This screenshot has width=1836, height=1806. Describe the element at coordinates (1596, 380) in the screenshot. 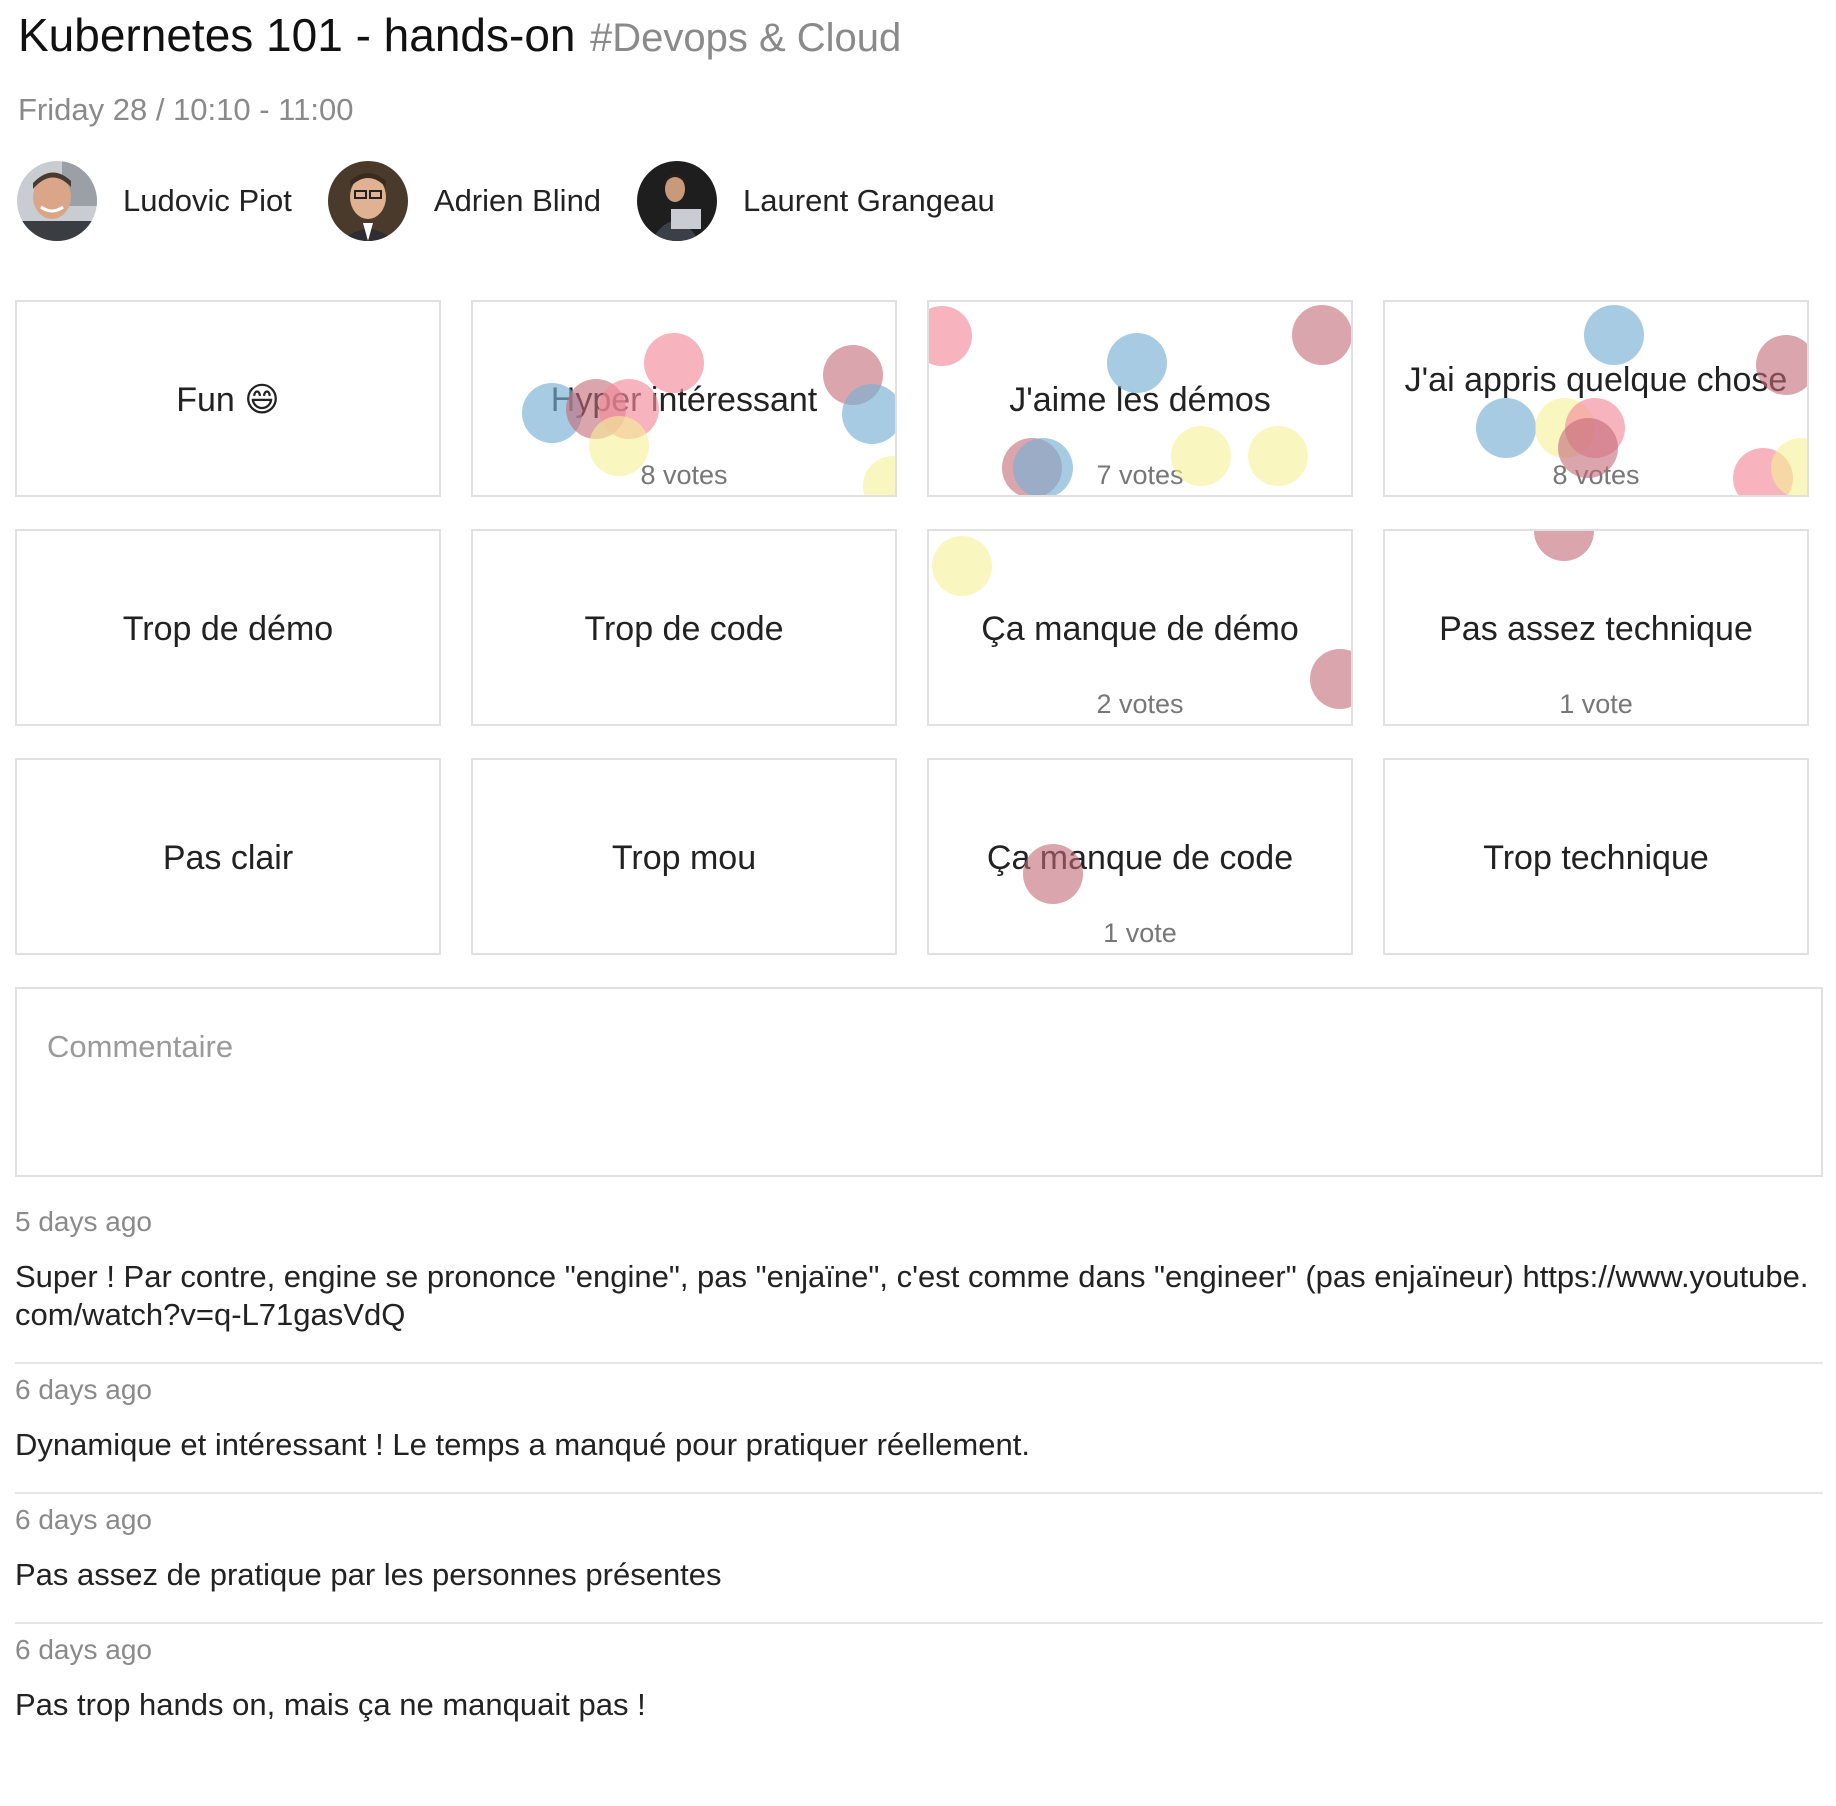

I see `feedback-label: J'ai appris quelque chose` at that location.